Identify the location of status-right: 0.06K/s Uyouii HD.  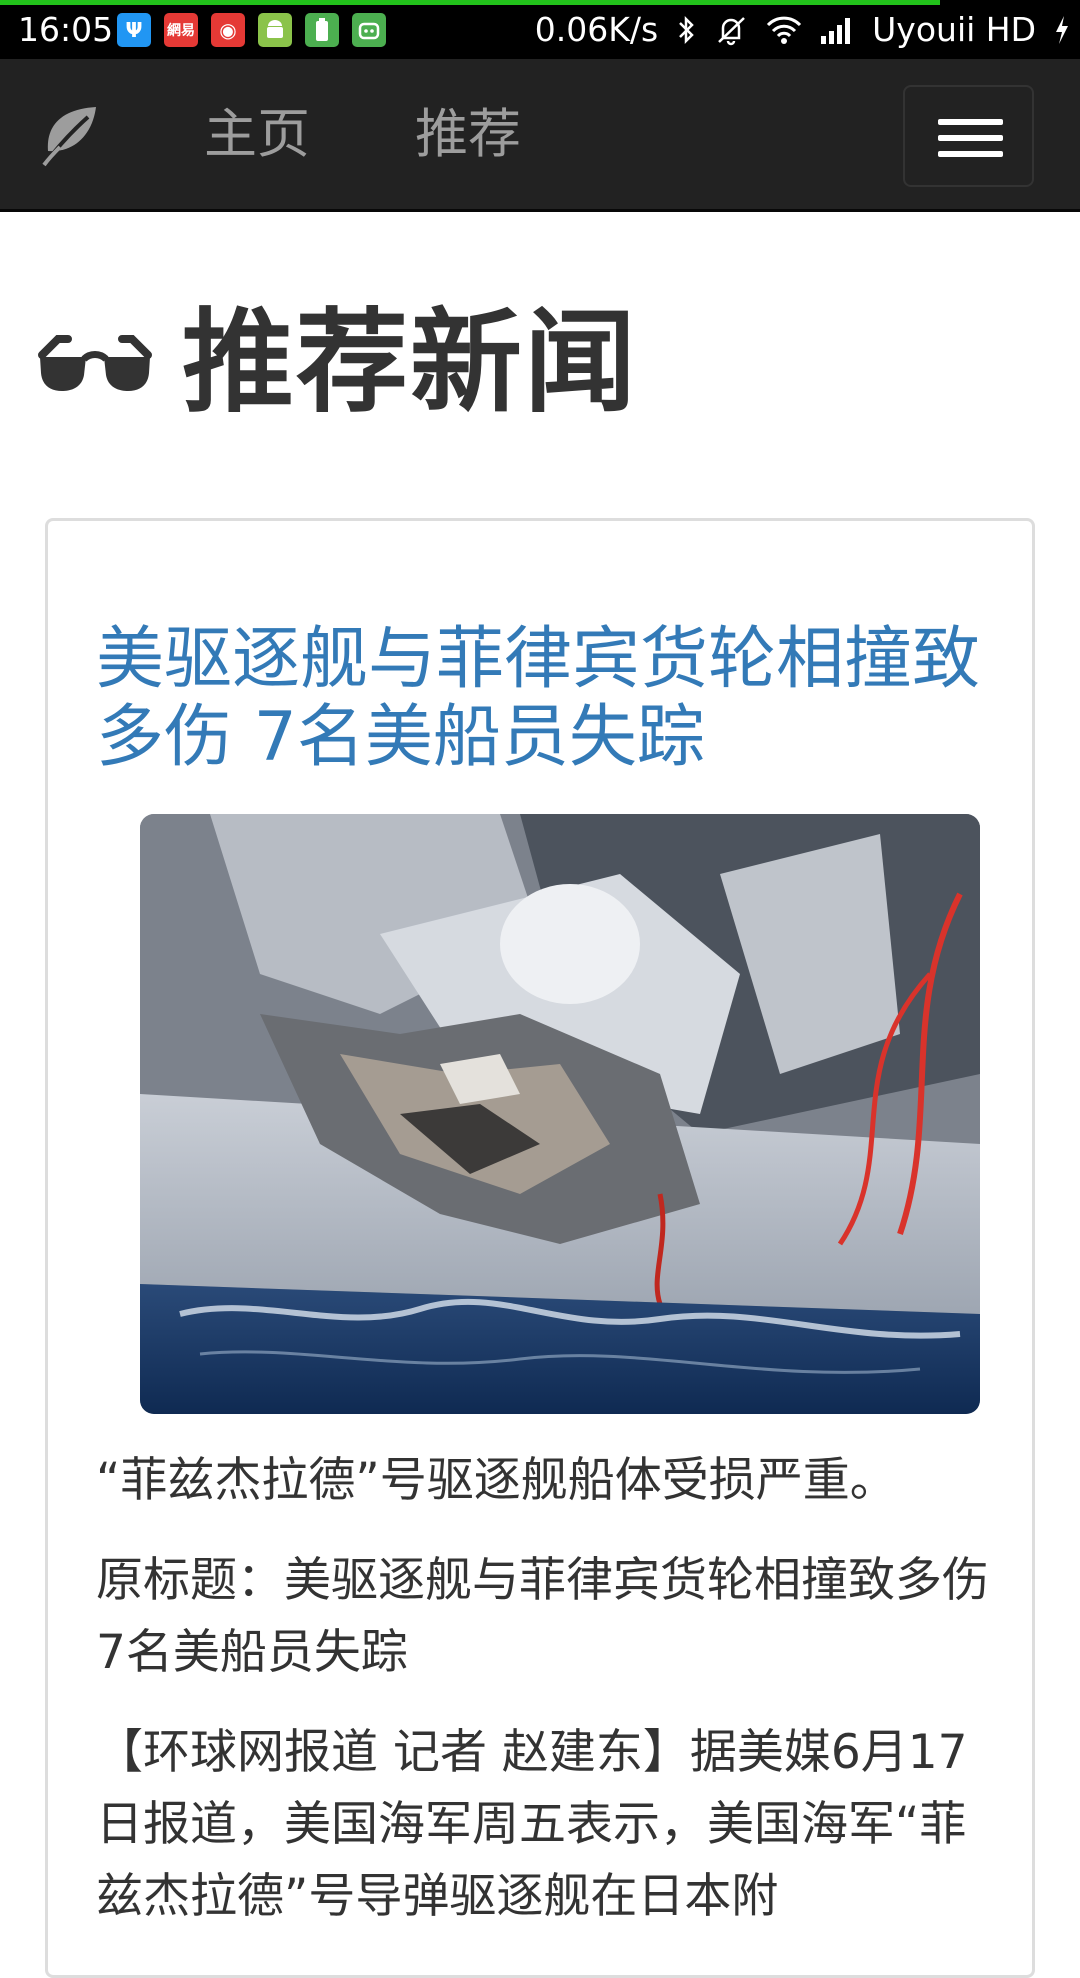
(802, 30).